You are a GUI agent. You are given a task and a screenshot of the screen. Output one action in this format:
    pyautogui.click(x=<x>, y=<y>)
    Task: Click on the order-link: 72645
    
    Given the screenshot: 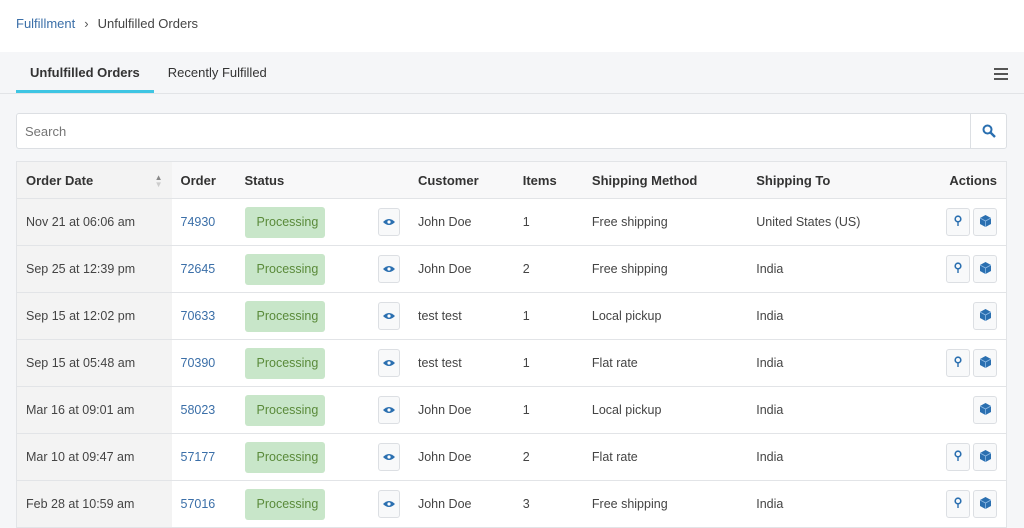 What is the action you would take?
    pyautogui.click(x=203, y=269)
    